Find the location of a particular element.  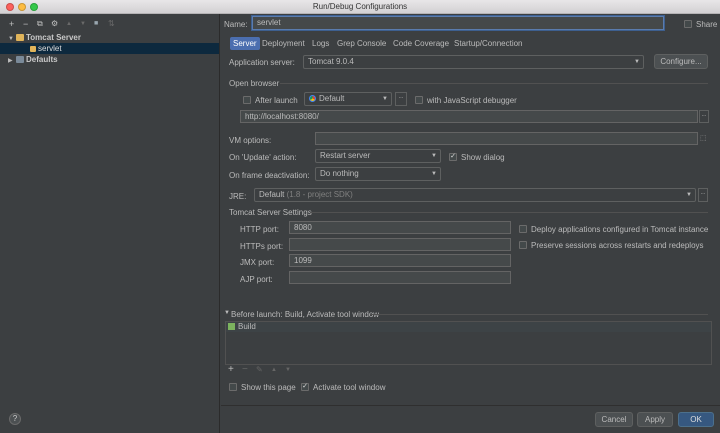

name-field: servlet is located at coordinates (458, 23).